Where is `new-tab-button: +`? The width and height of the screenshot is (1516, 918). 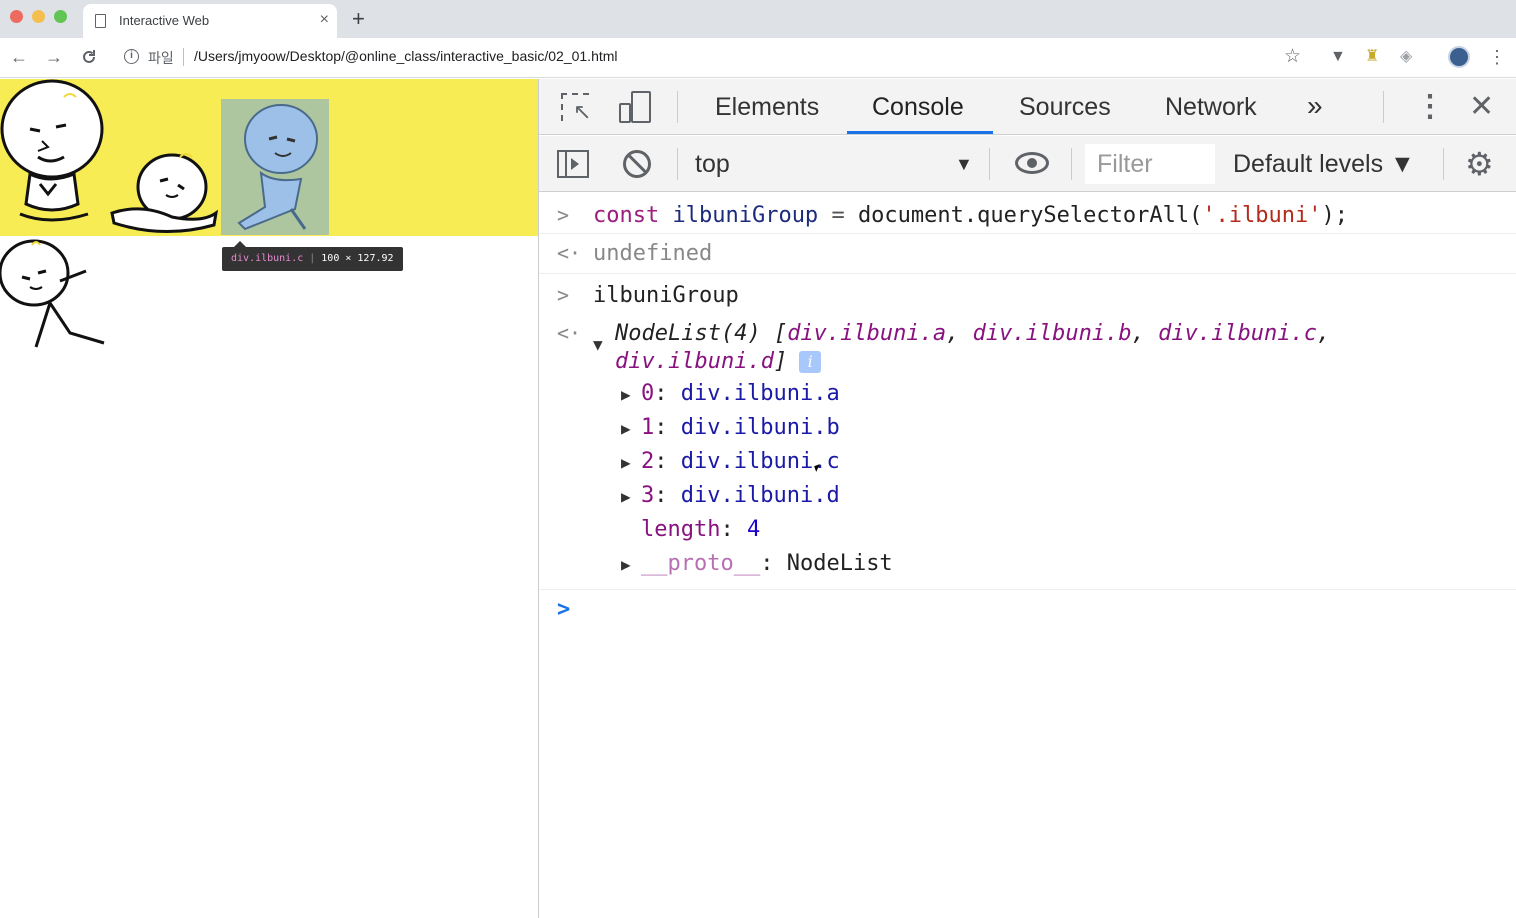 new-tab-button: + is located at coordinates (358, 19).